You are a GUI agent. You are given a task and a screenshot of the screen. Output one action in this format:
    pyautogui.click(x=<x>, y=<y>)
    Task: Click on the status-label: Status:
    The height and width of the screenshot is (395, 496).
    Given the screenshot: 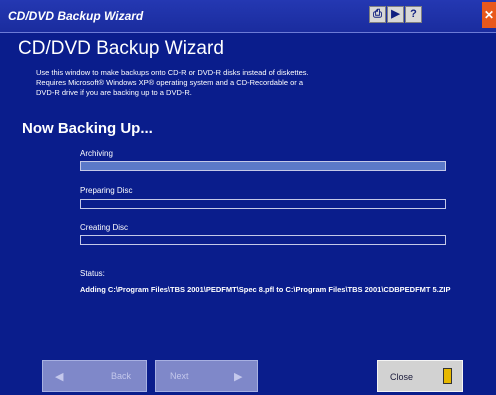 What is the action you would take?
    pyautogui.click(x=92, y=273)
    